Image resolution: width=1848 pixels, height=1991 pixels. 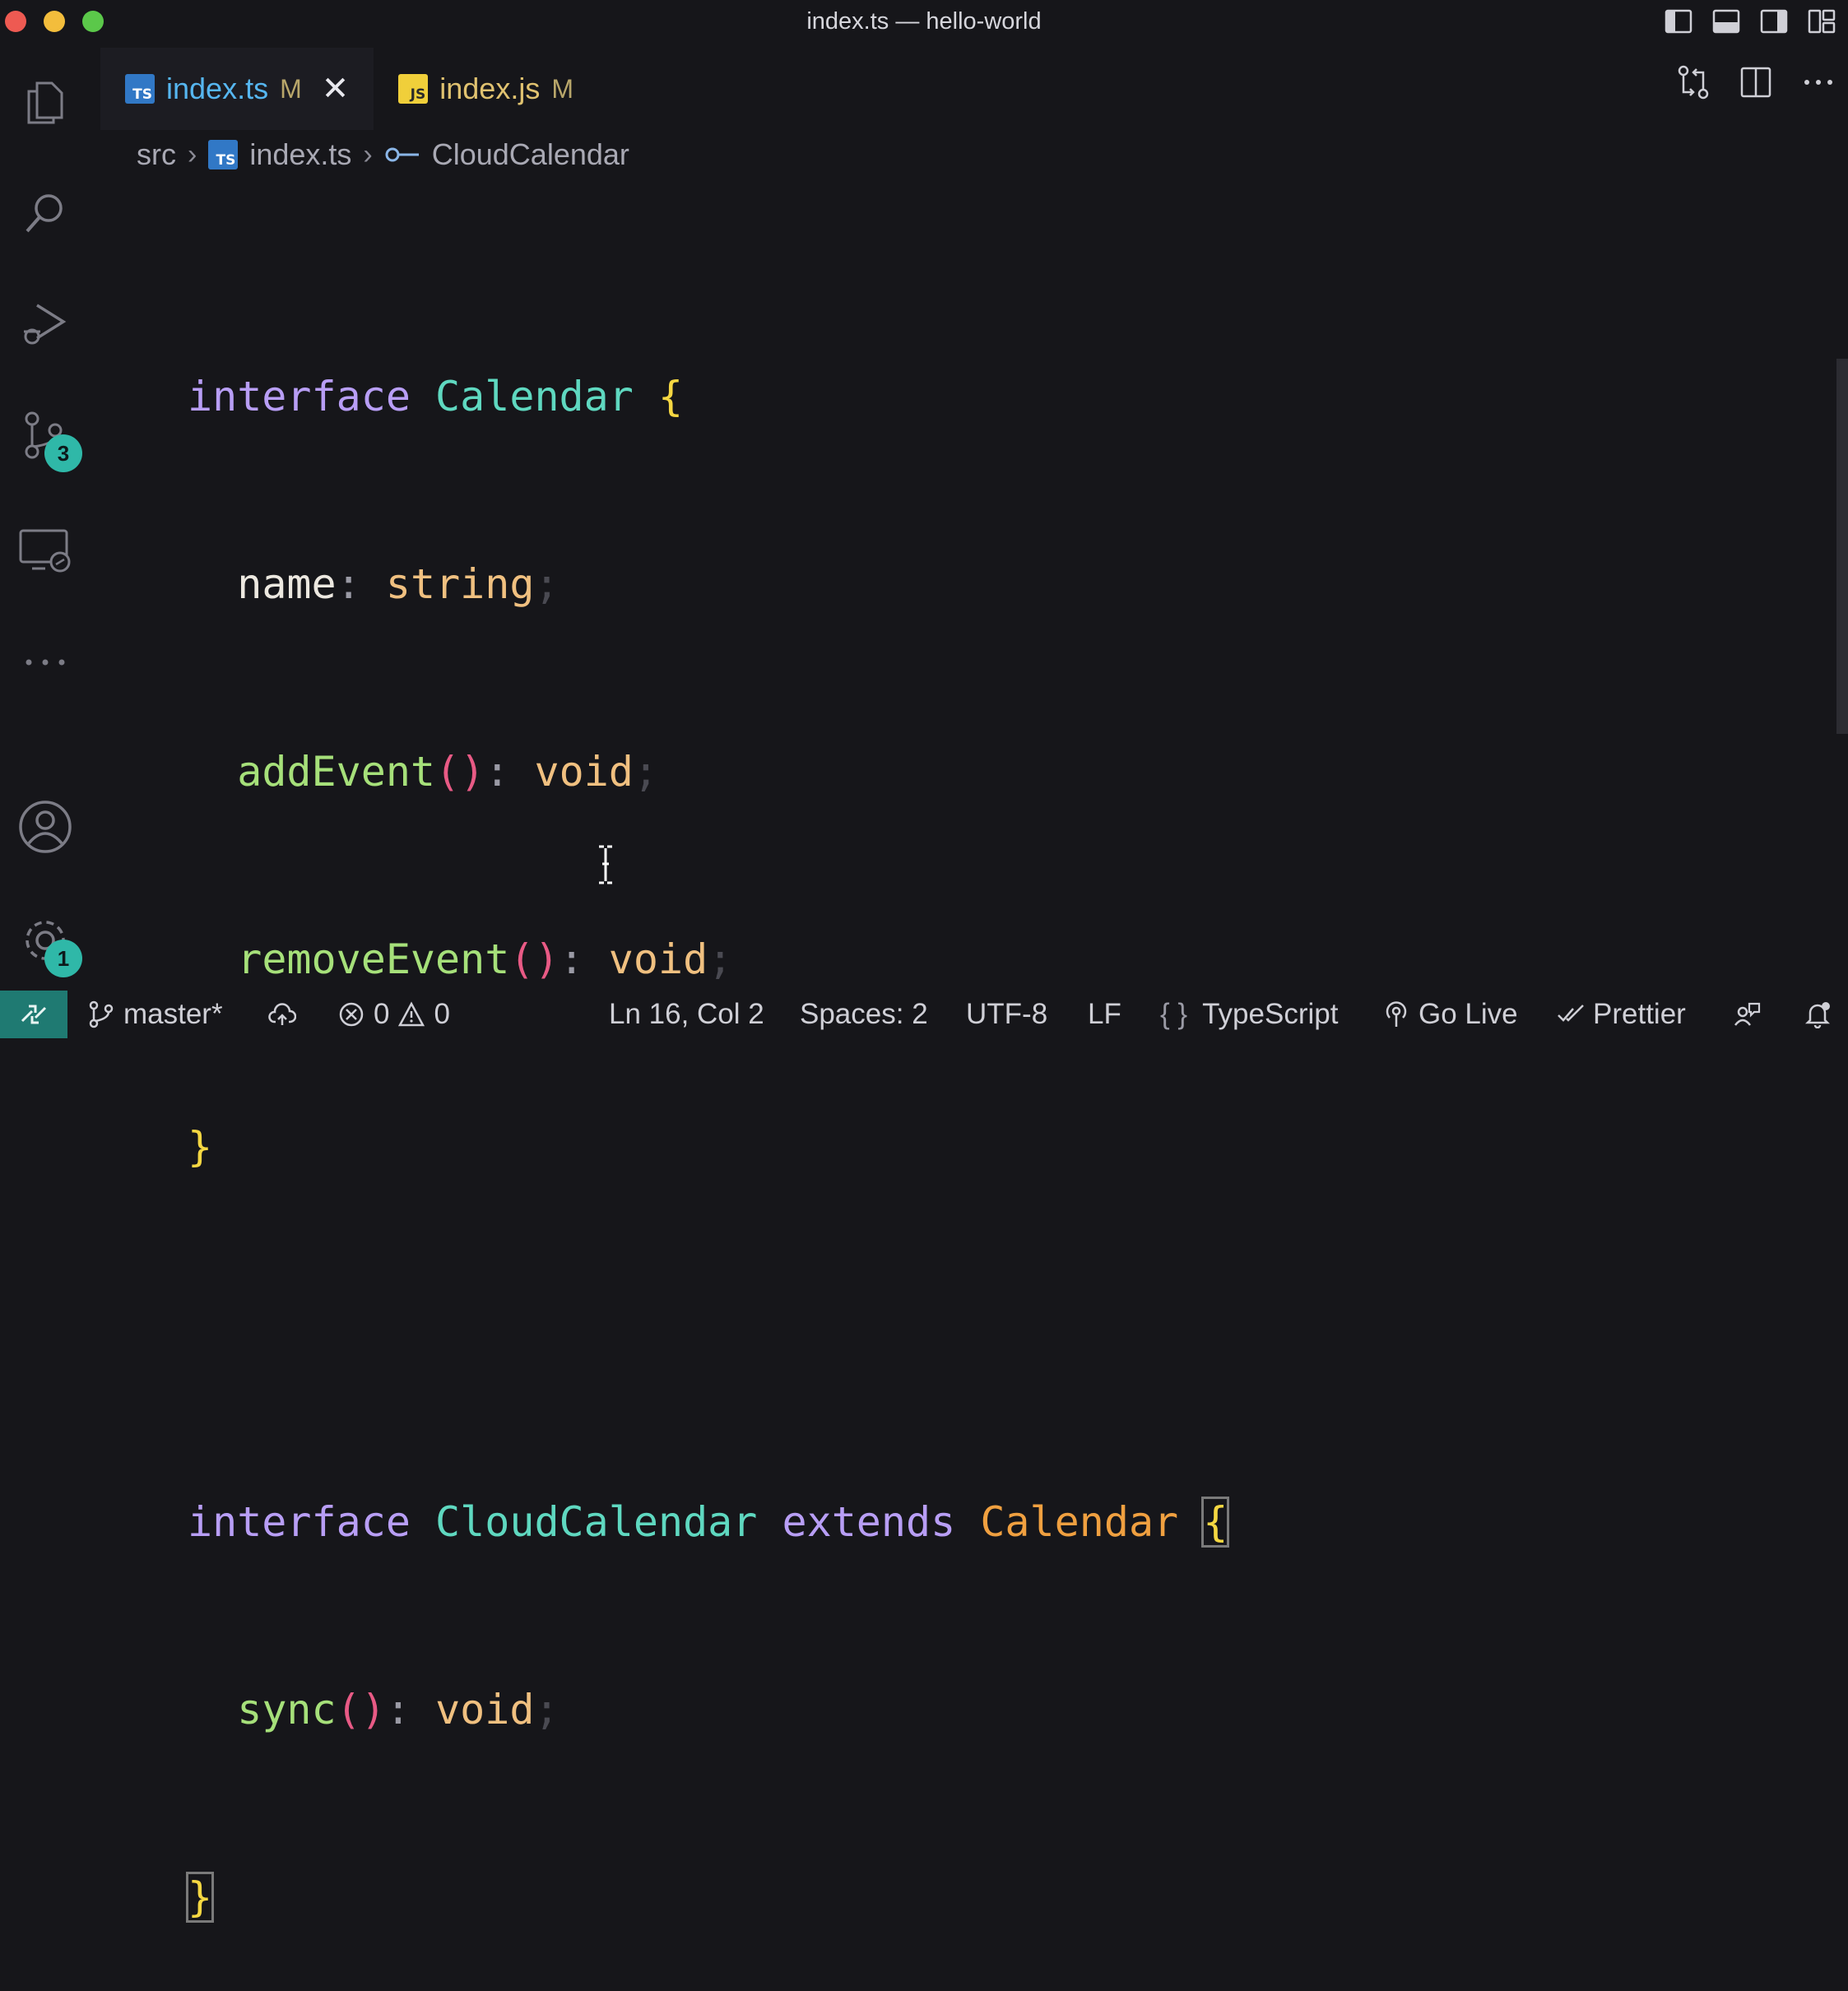 I want to click on language-label: TypeScript, so click(x=1270, y=1014).